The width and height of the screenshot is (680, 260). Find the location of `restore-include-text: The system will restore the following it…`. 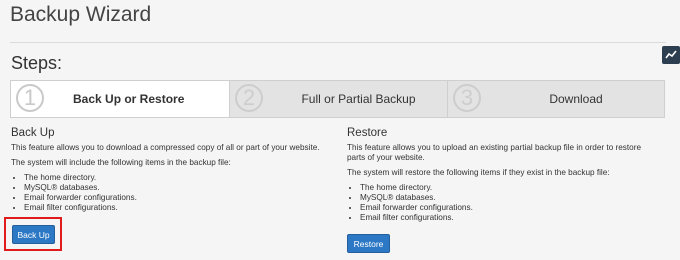

restore-include-text: The system will restore the following it… is located at coordinates (478, 172).